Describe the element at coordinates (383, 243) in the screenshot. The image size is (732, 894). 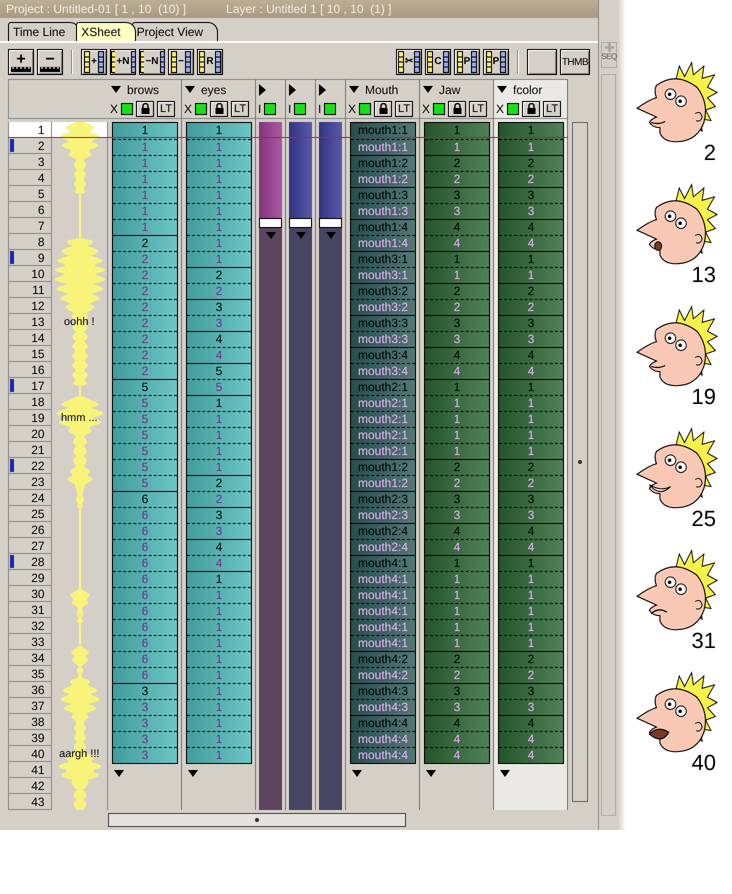
I see `xsheet-cell: mouth1:4` at that location.